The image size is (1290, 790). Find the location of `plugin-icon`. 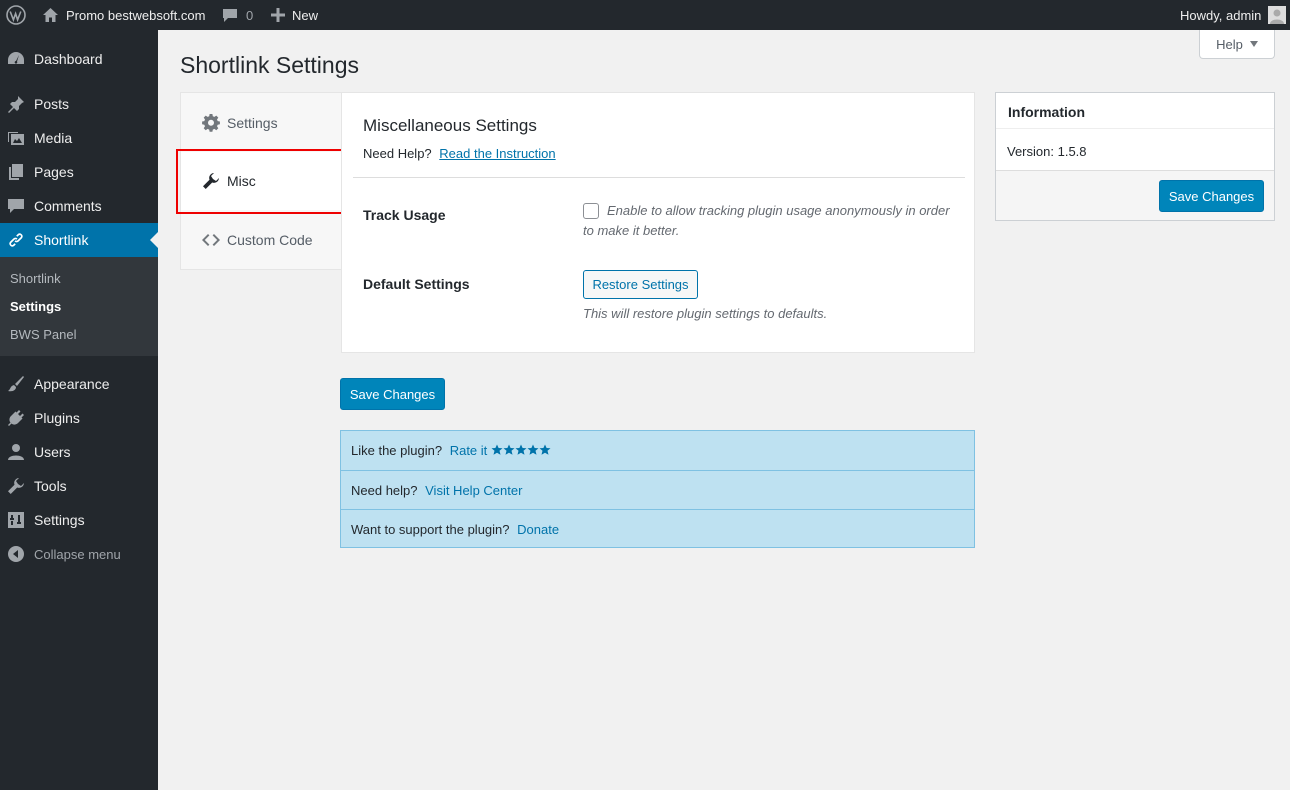

plugin-icon is located at coordinates (16, 418).